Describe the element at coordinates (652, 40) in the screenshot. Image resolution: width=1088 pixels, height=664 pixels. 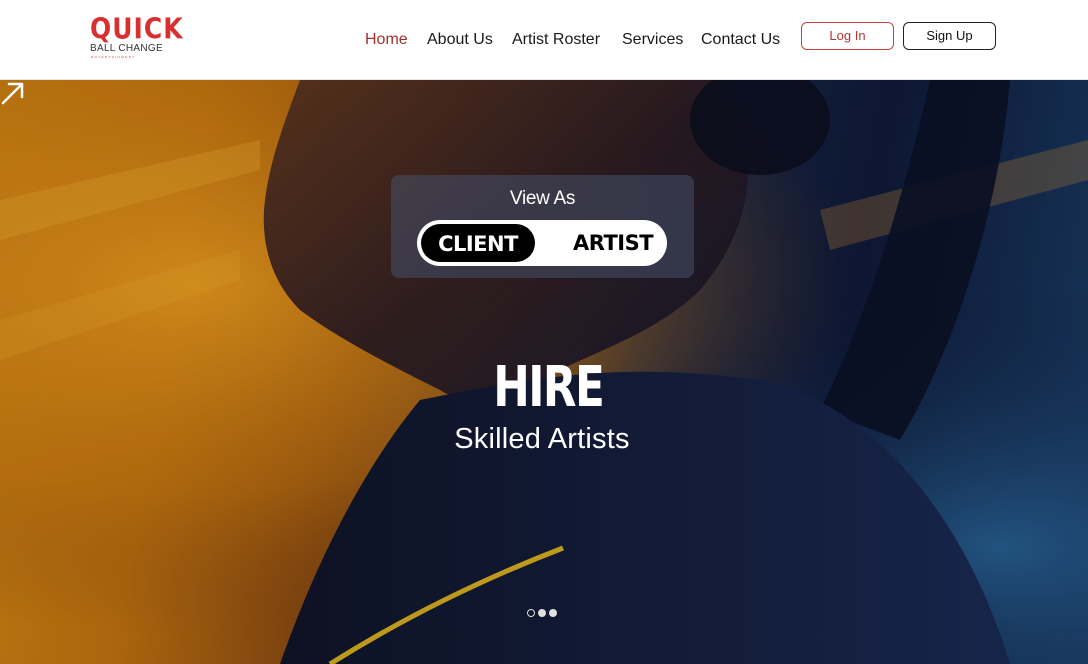
I see `nav-item-services: Services` at that location.